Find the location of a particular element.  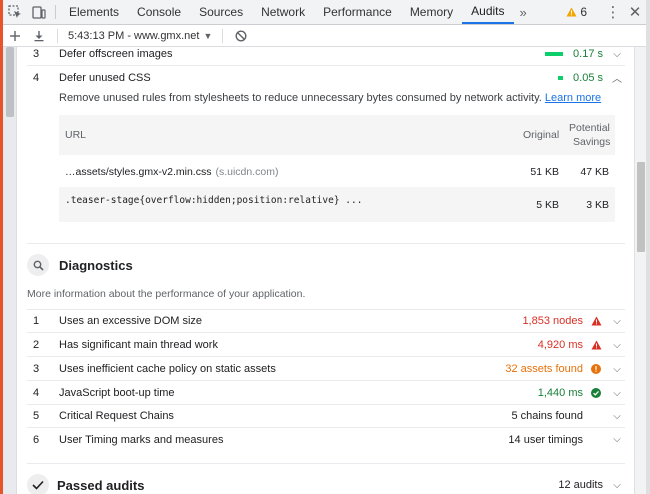

device-toolbar-icon is located at coordinates (39, 12).